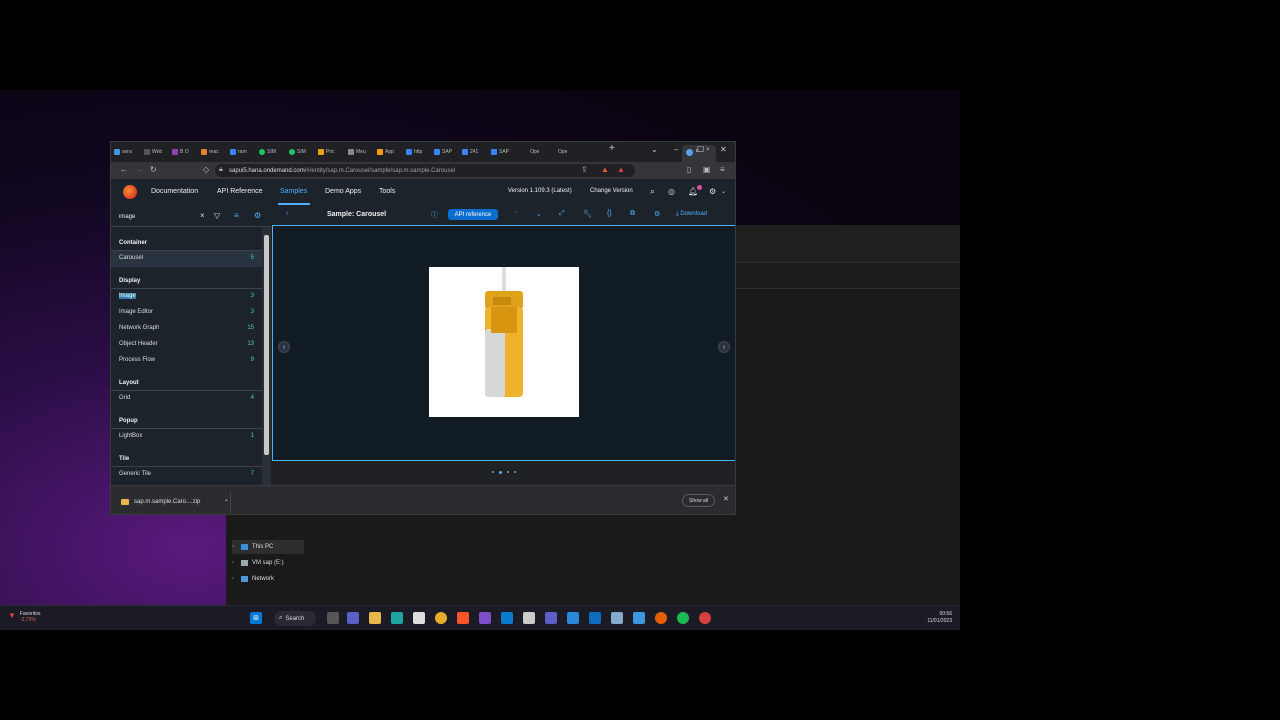  I want to click on widget-stock: ▼ Favoritos -2,73%, so click(43, 619).